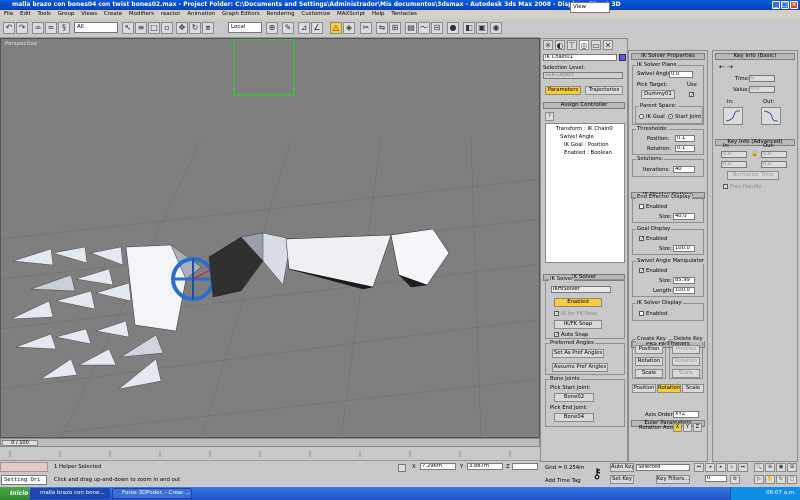 This screenshot has width=800, height=500. Describe the element at coordinates (420, 257) in the screenshot. I see `upper-arm-bone` at that location.